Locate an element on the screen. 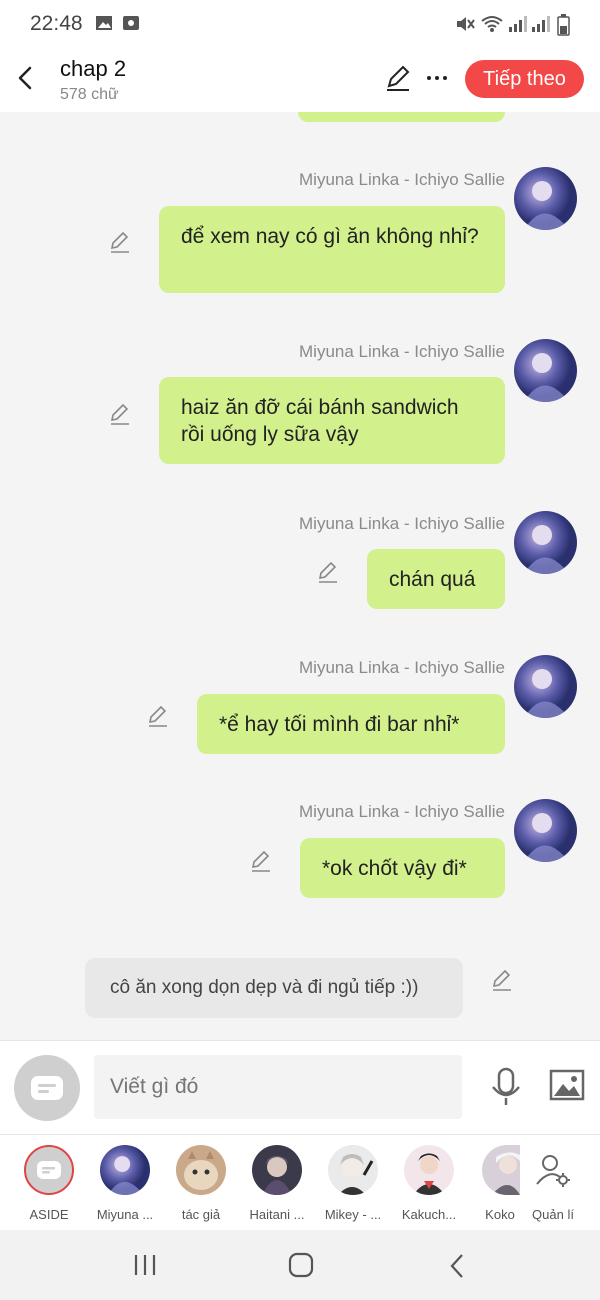 The height and width of the screenshot is (1300, 600). edit-pencil-icon is located at coordinates (398, 78).